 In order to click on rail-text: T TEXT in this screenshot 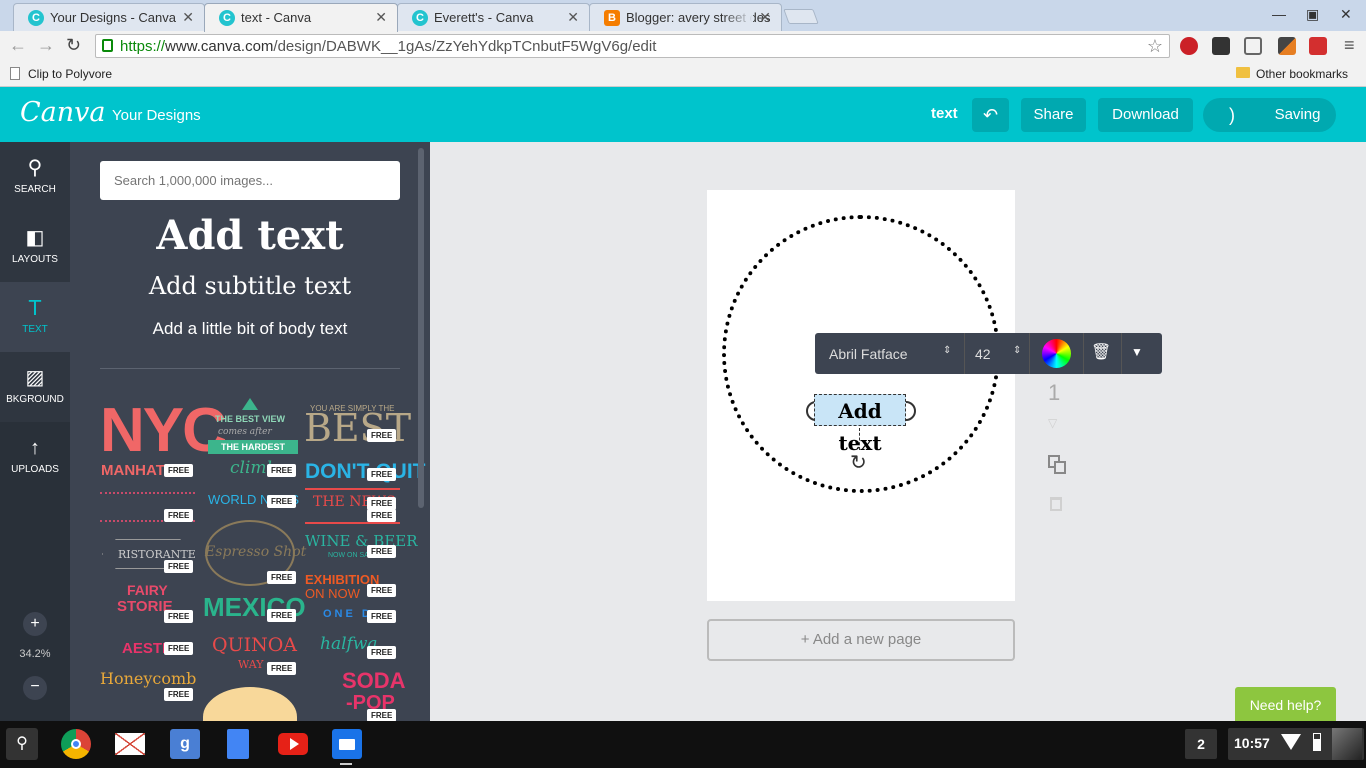, I will do `click(35, 317)`.